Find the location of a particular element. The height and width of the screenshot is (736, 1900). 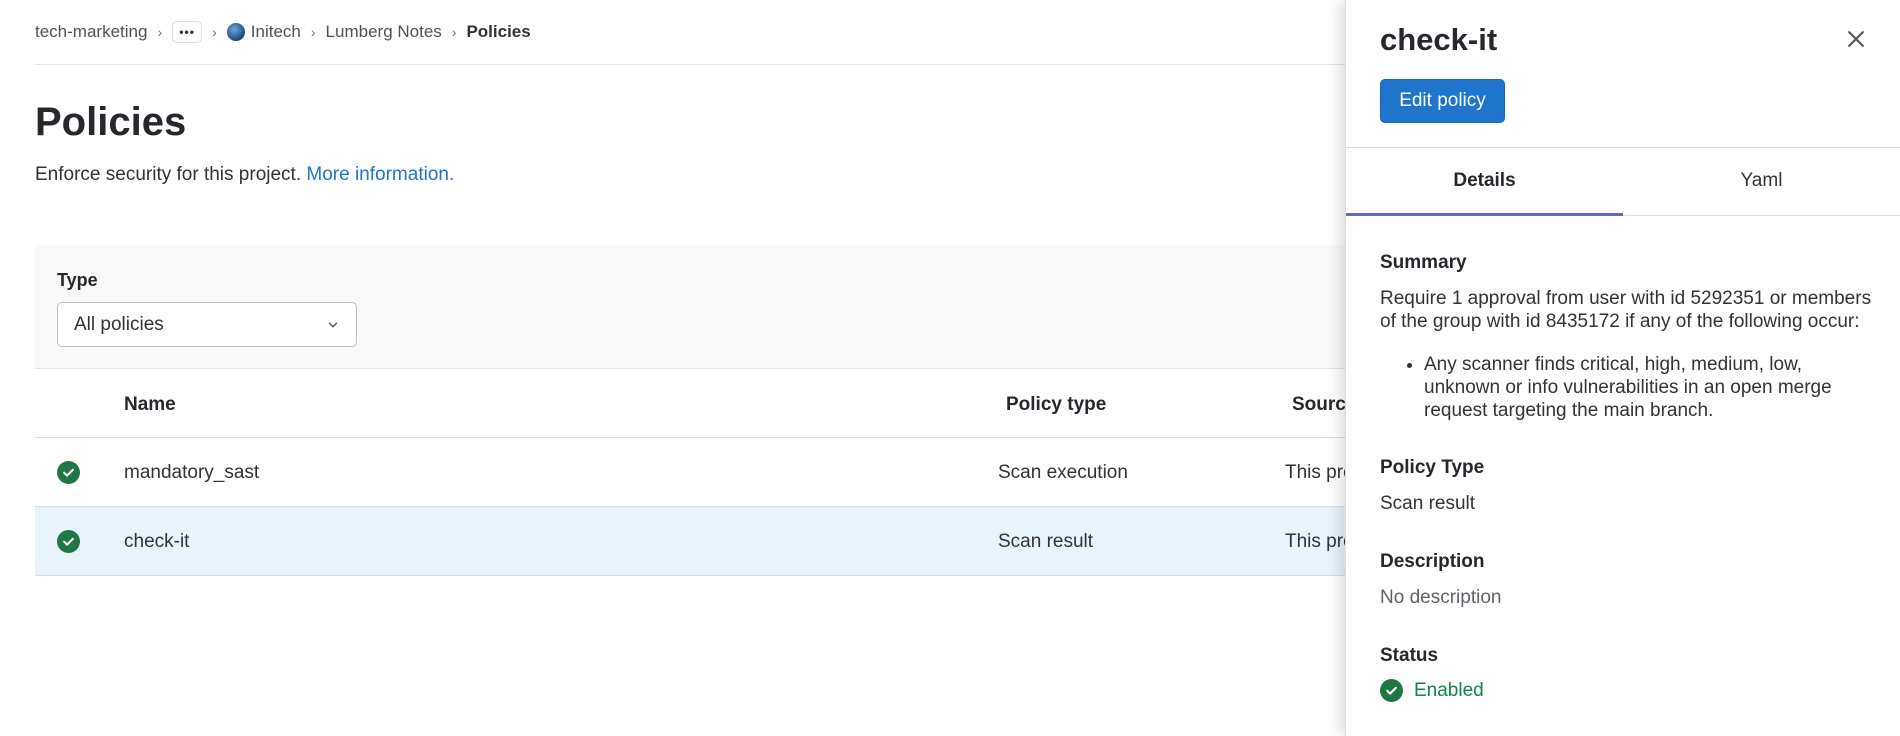

table-row-selected: check-it Scan result This project is located at coordinates (709, 541).